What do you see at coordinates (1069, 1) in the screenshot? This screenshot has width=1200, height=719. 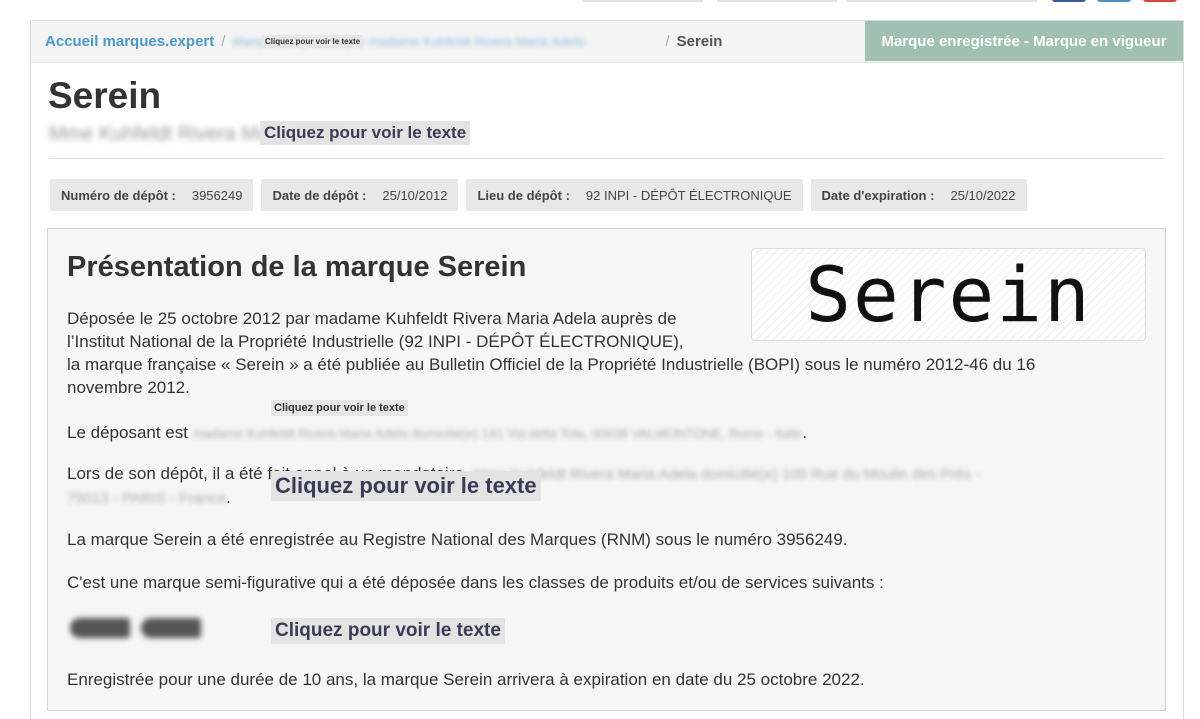 I see `facebook-share-icon` at bounding box center [1069, 1].